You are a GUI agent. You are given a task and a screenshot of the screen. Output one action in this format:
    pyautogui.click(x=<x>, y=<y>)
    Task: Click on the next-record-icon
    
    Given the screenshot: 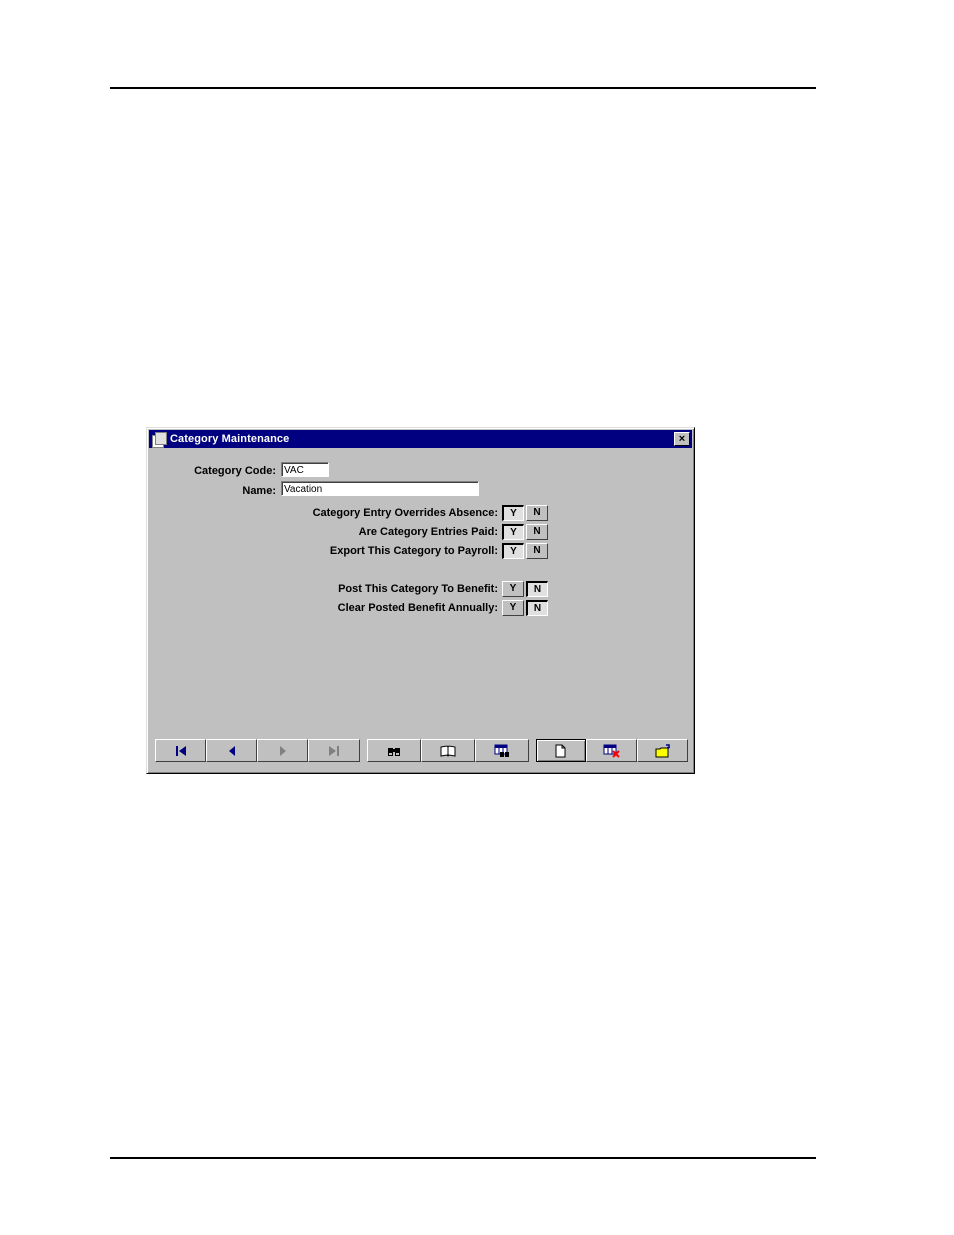 What is the action you would take?
    pyautogui.click(x=282, y=750)
    